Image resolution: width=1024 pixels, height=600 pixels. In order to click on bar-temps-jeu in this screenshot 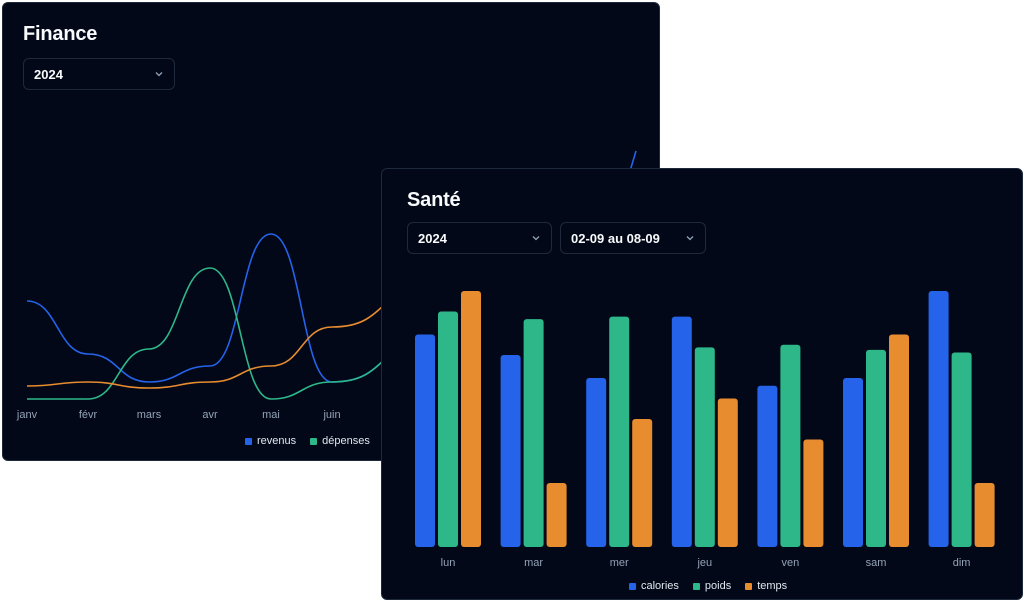, I will do `click(727, 472)`.